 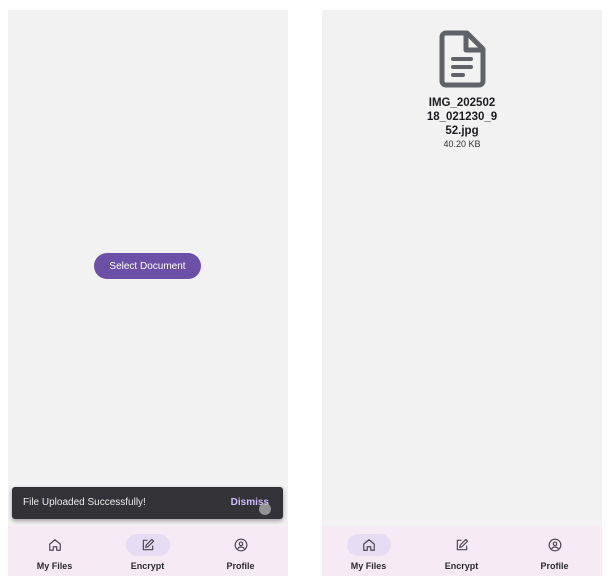 What do you see at coordinates (462, 144) in the screenshot?
I see `file-size: 40.20 KB` at bounding box center [462, 144].